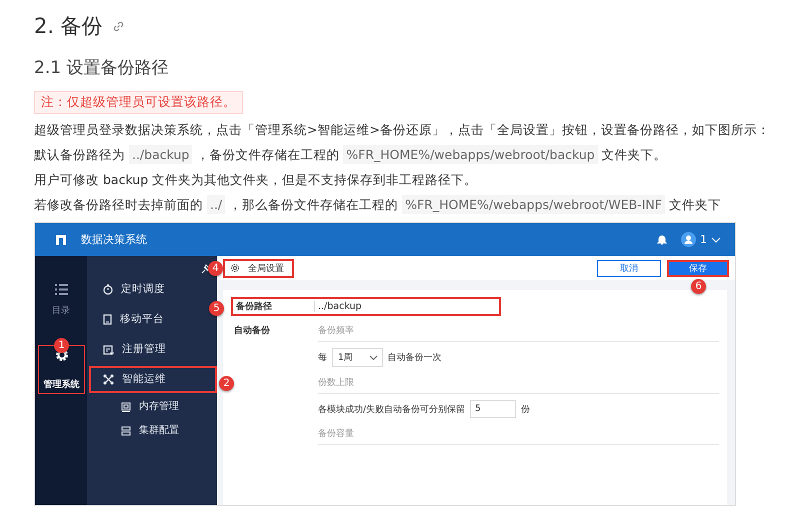  Describe the element at coordinates (153, 349) in the screenshot. I see `menu-item: 注册管理` at that location.